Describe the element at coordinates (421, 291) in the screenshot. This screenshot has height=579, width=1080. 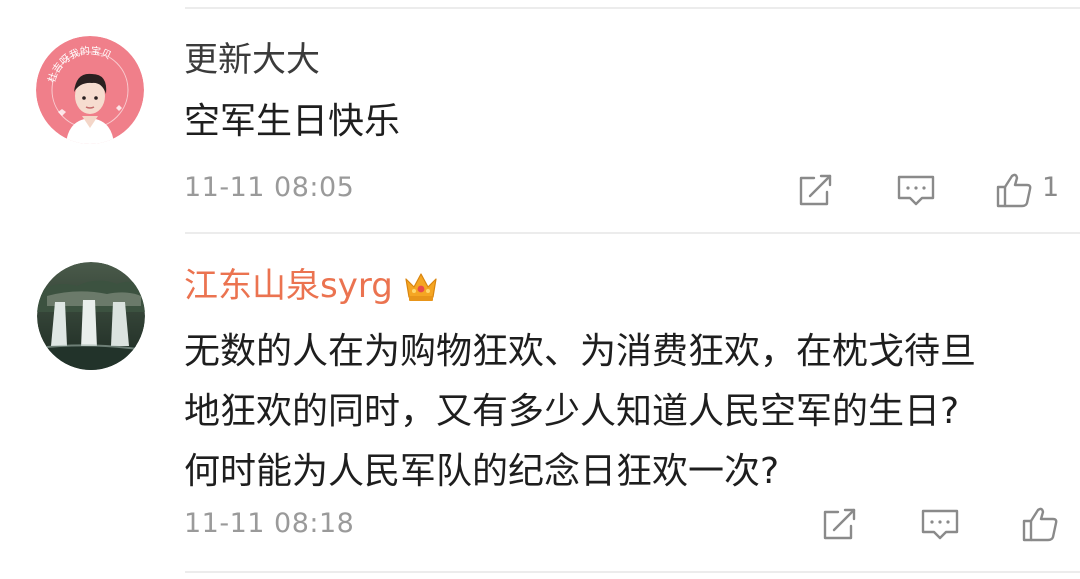
I see `crown-icon` at that location.